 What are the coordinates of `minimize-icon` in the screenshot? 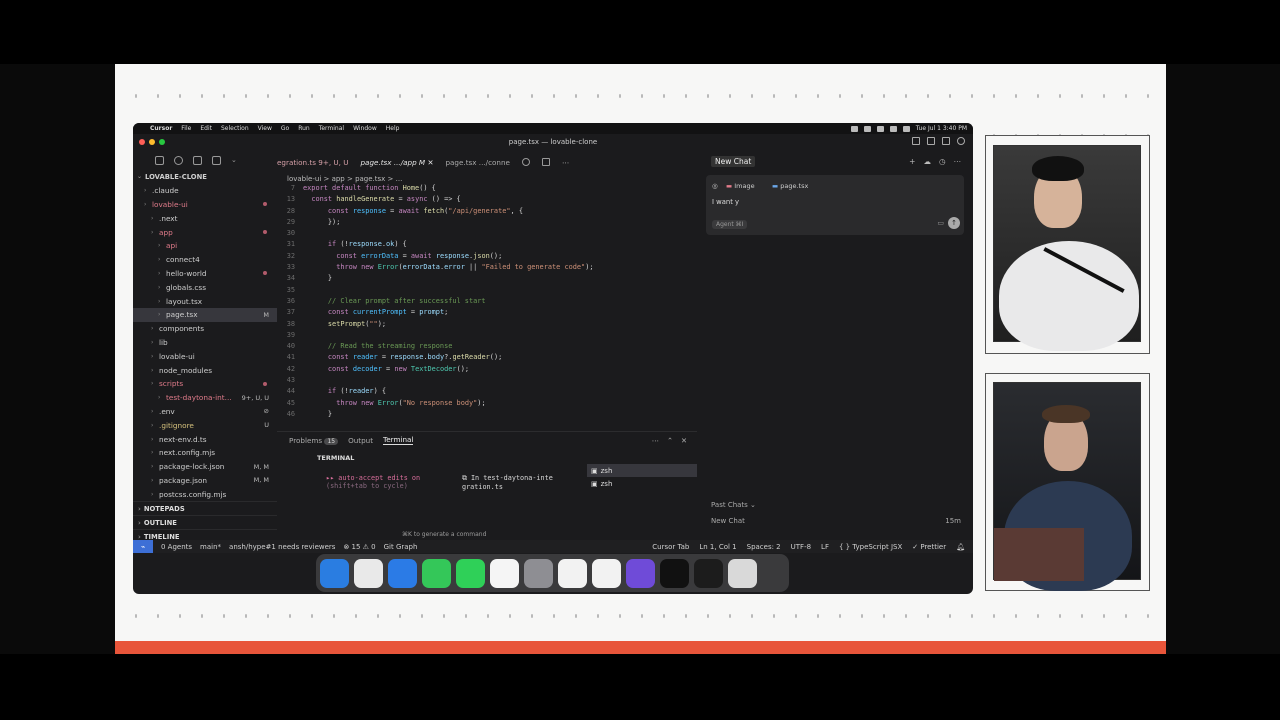 It's located at (152, 142).